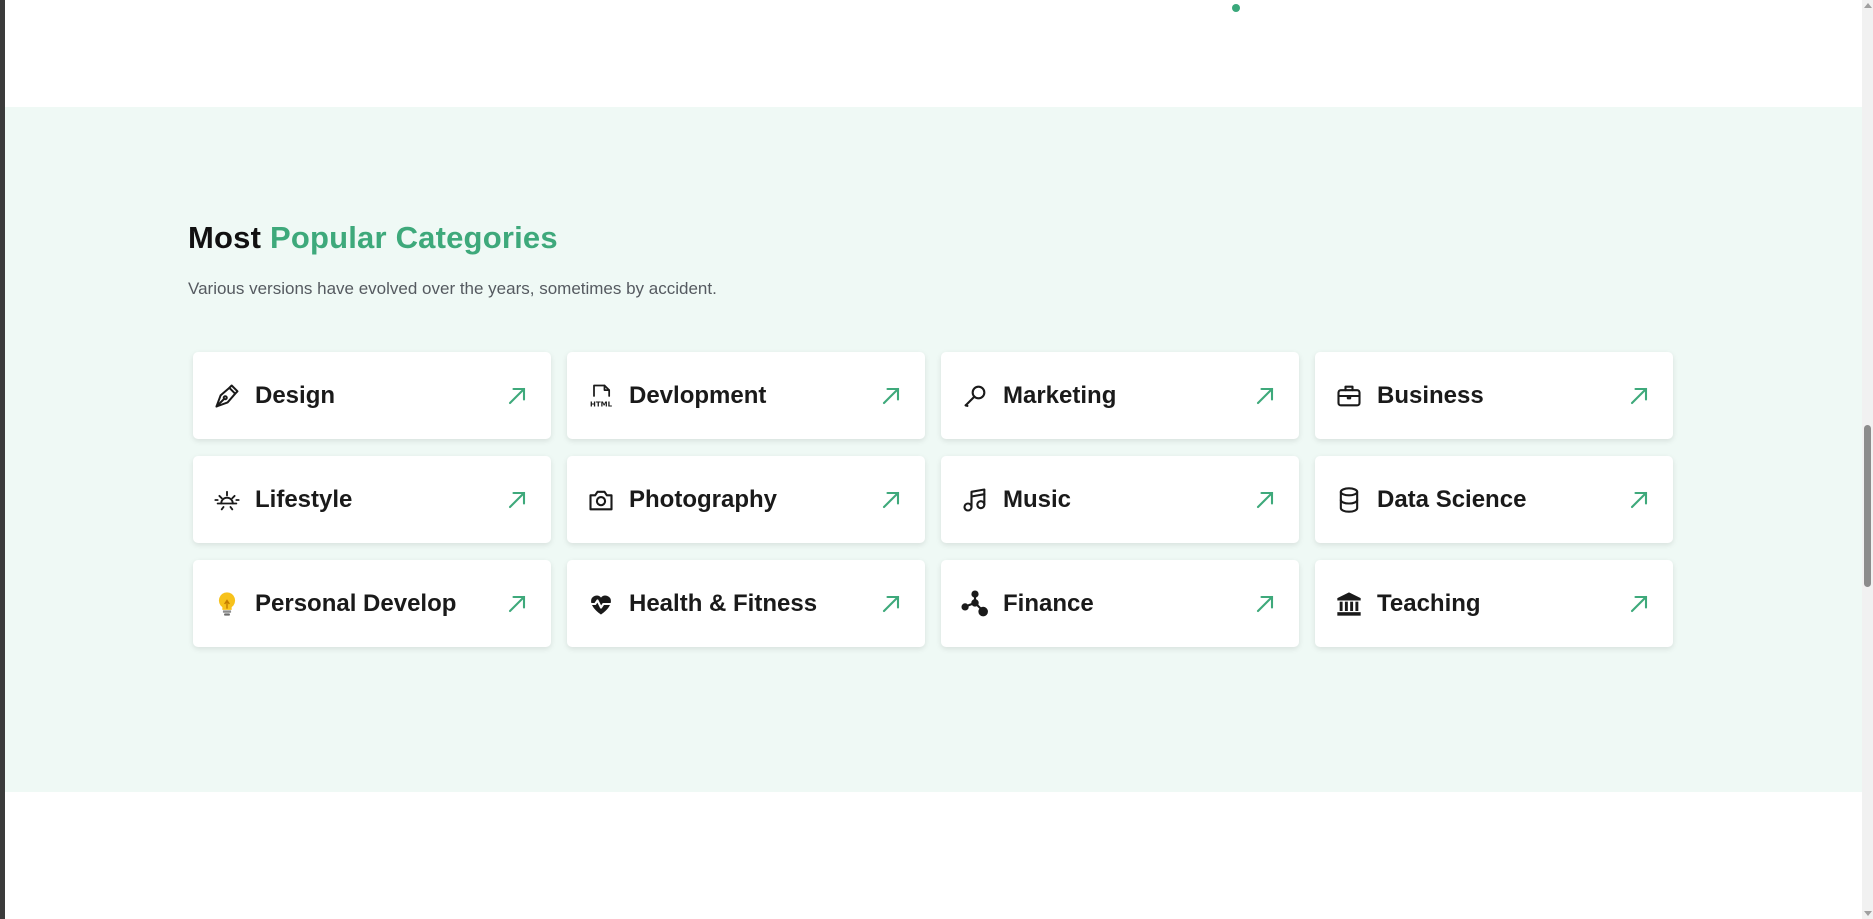 The height and width of the screenshot is (919, 1873). Describe the element at coordinates (1452, 499) in the screenshot. I see `category-label: Data Science` at that location.